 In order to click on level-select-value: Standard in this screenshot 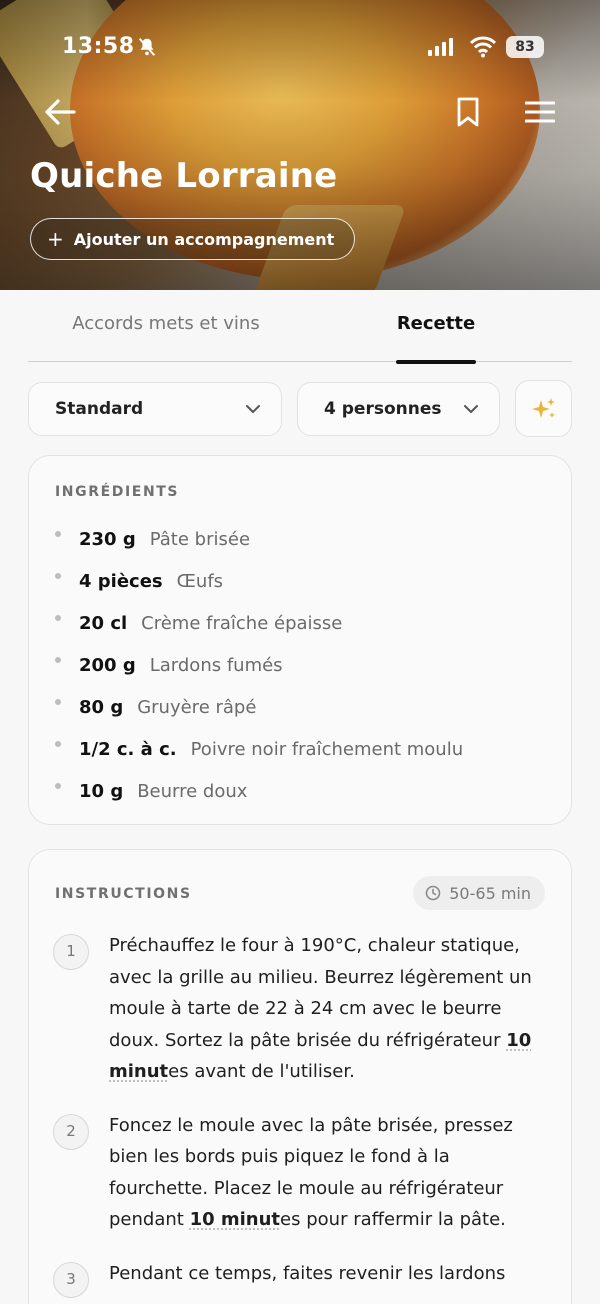, I will do `click(99, 409)`.